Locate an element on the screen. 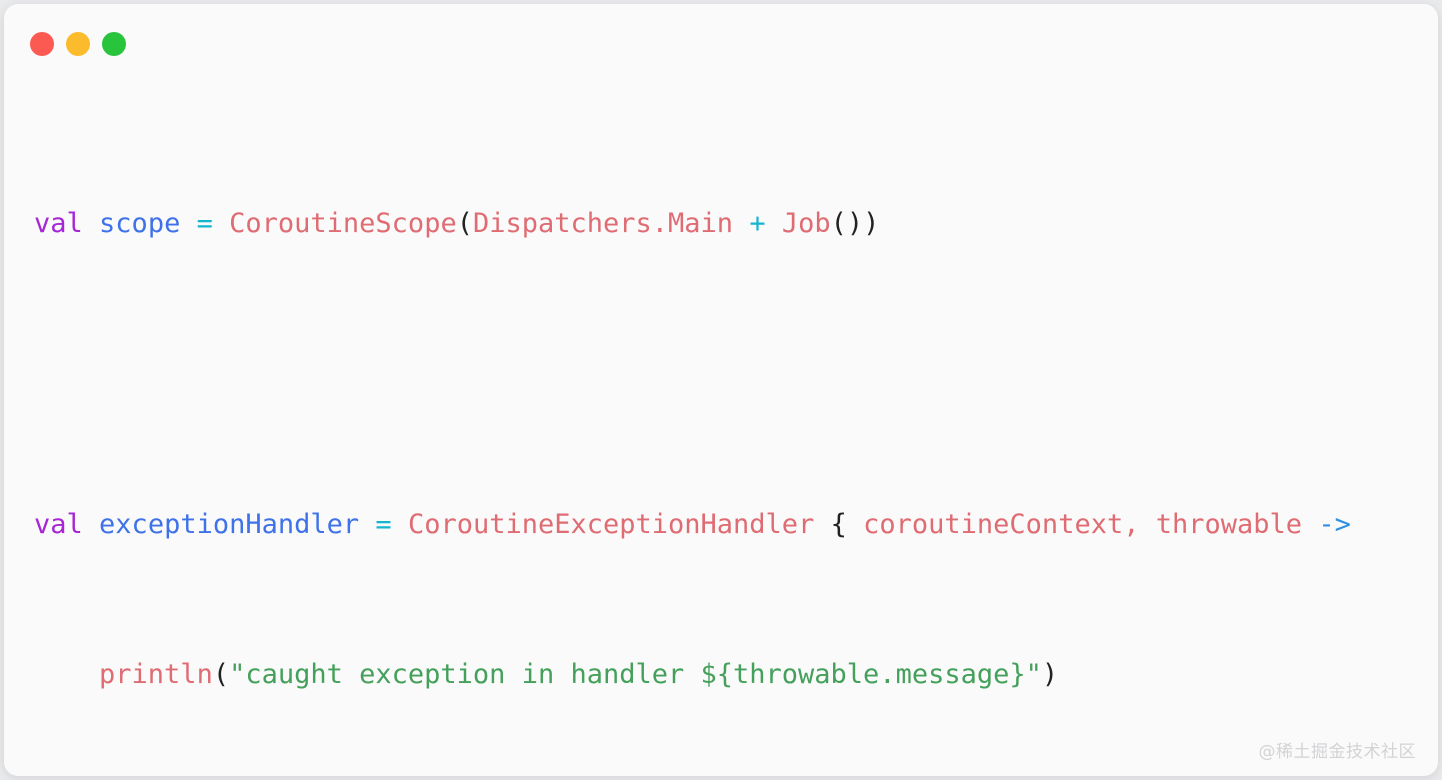 The image size is (1442, 780). token-function-println: println is located at coordinates (156, 674).